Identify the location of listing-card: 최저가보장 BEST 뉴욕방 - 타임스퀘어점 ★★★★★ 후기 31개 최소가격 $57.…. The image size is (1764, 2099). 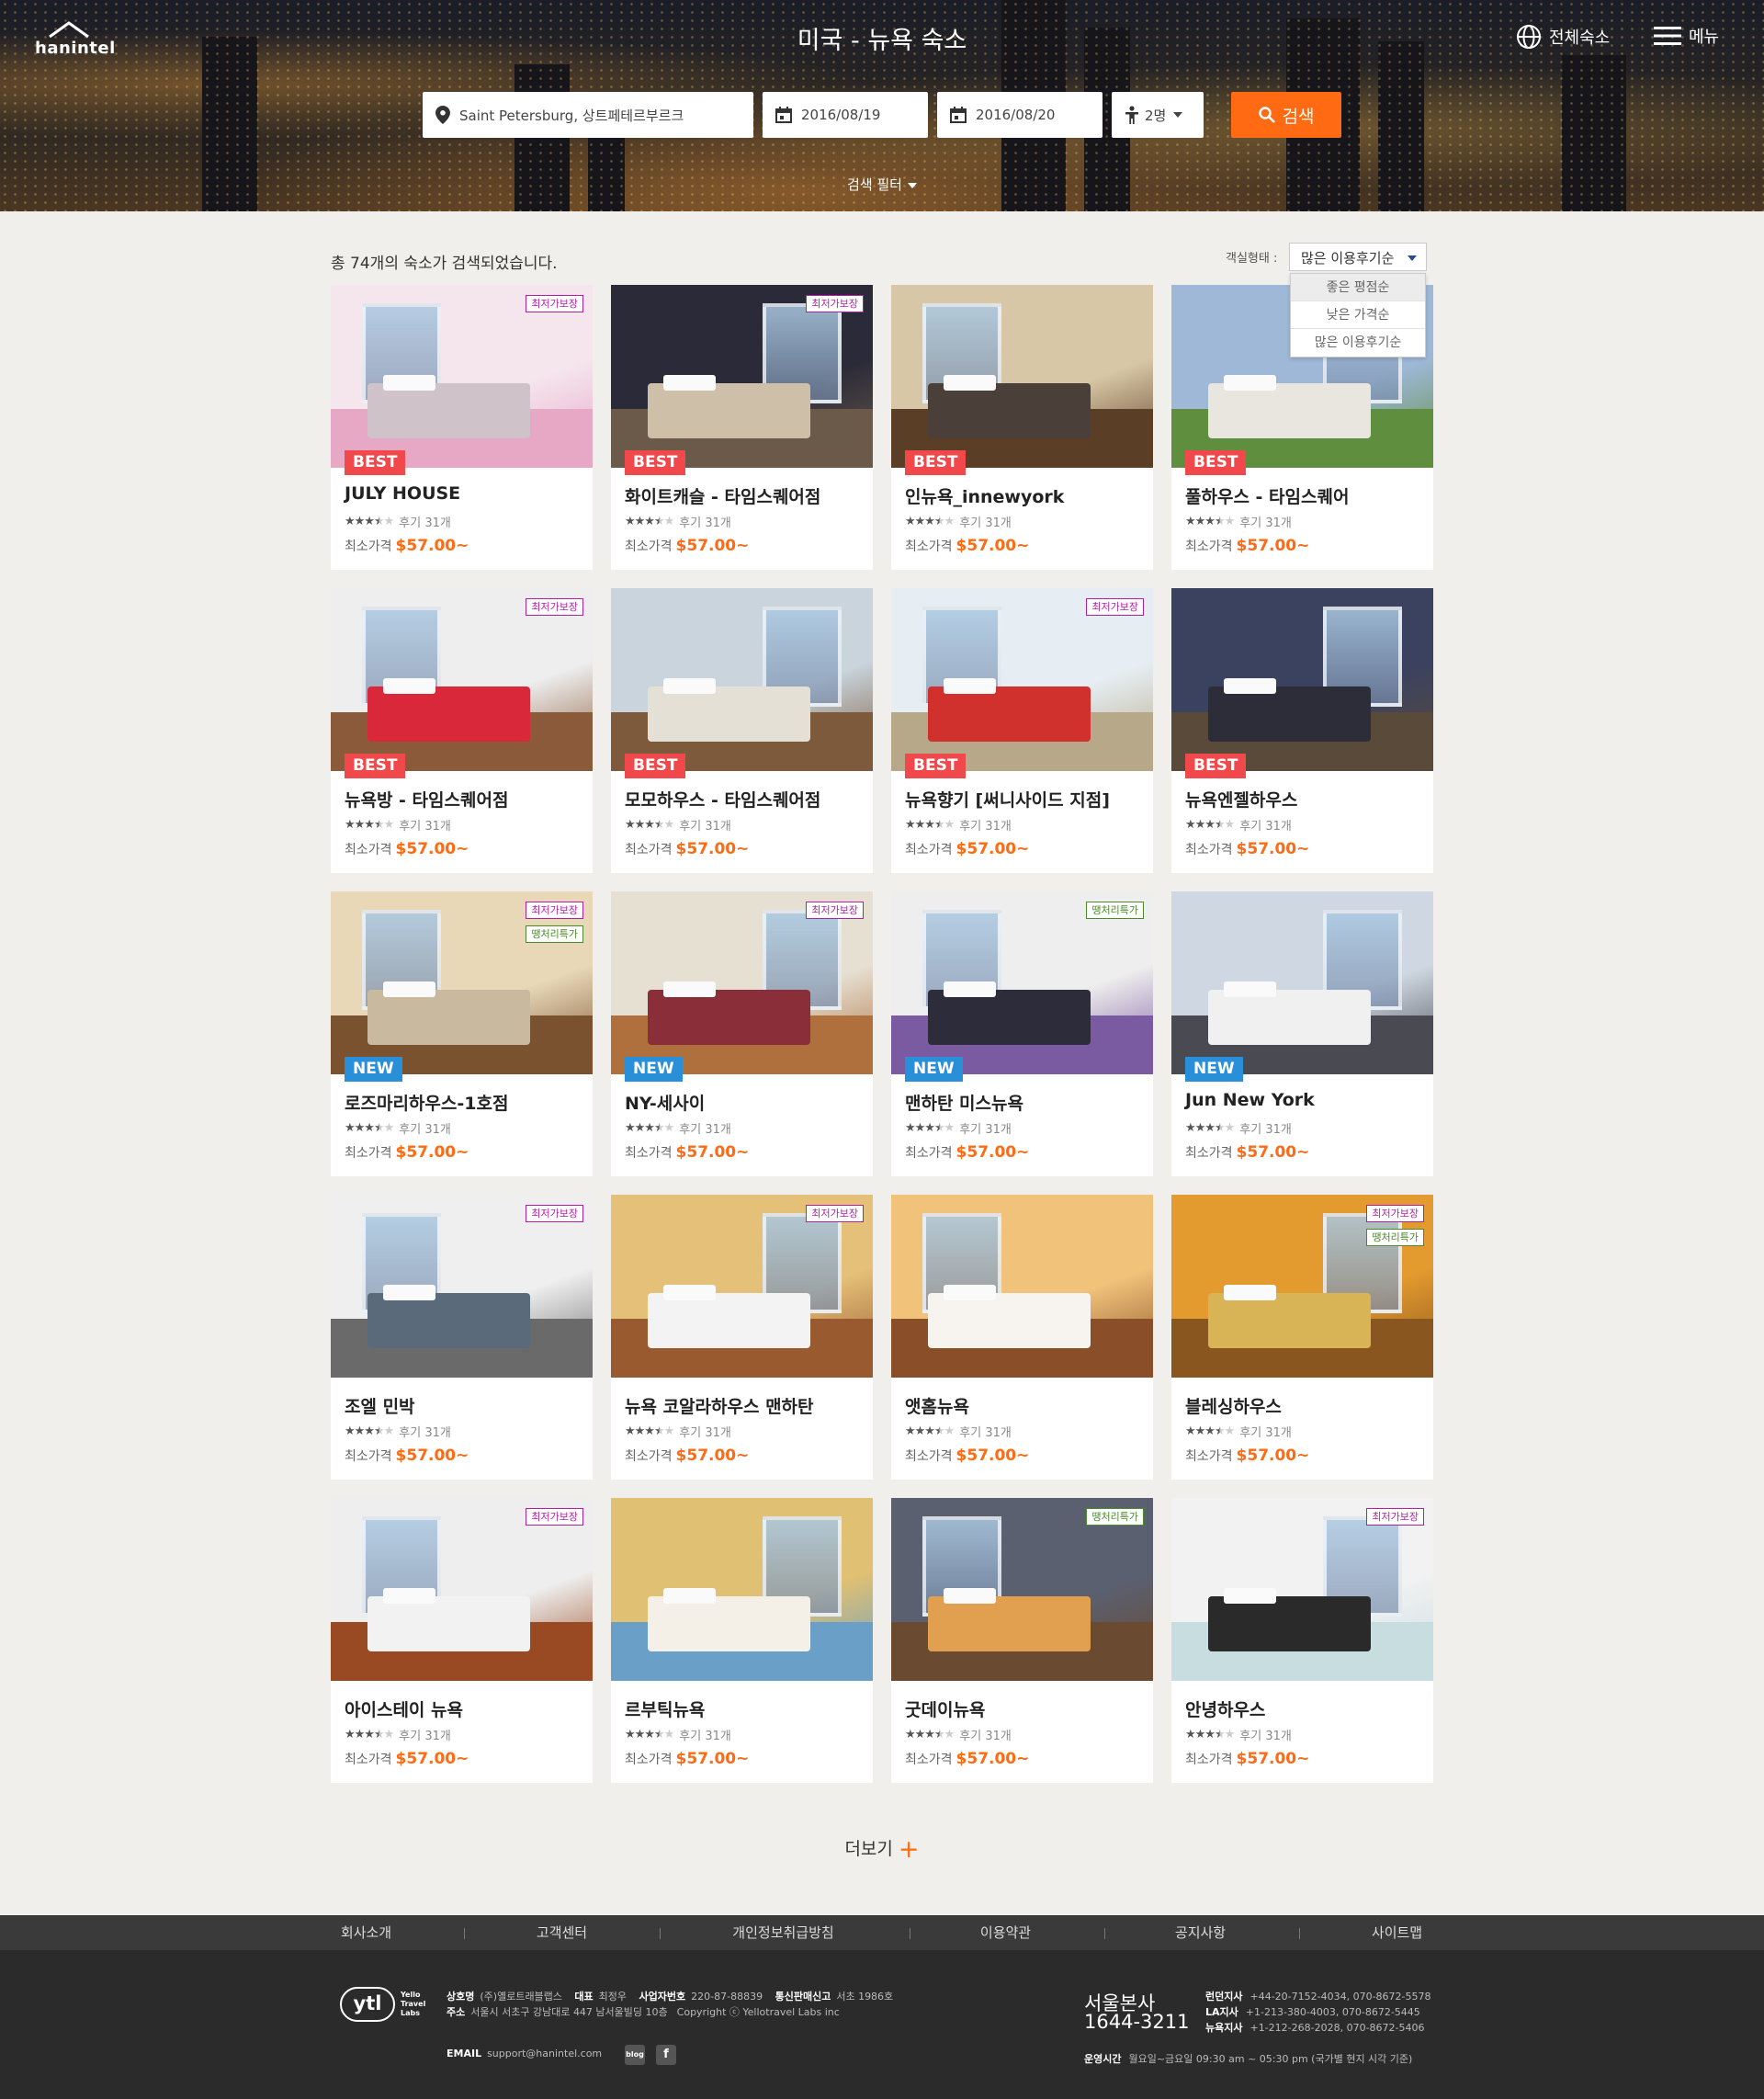
(462, 730).